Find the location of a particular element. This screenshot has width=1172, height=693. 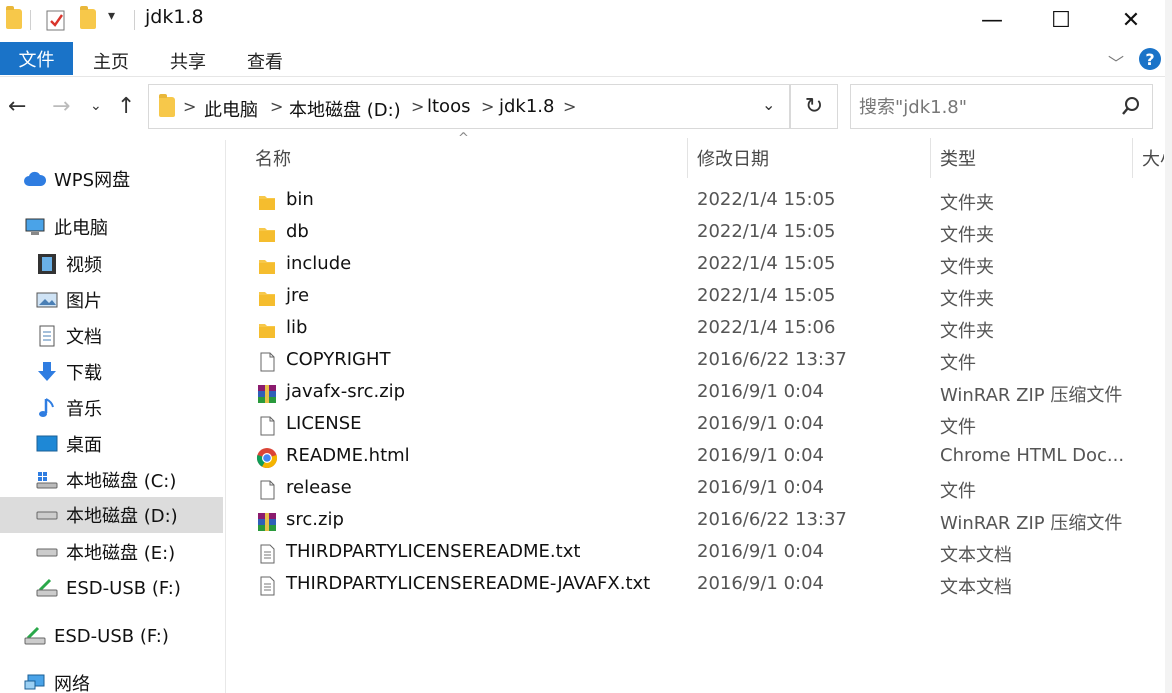

file-row: lib 2022/1/4 15:06 文件夹 is located at coordinates (702, 330).